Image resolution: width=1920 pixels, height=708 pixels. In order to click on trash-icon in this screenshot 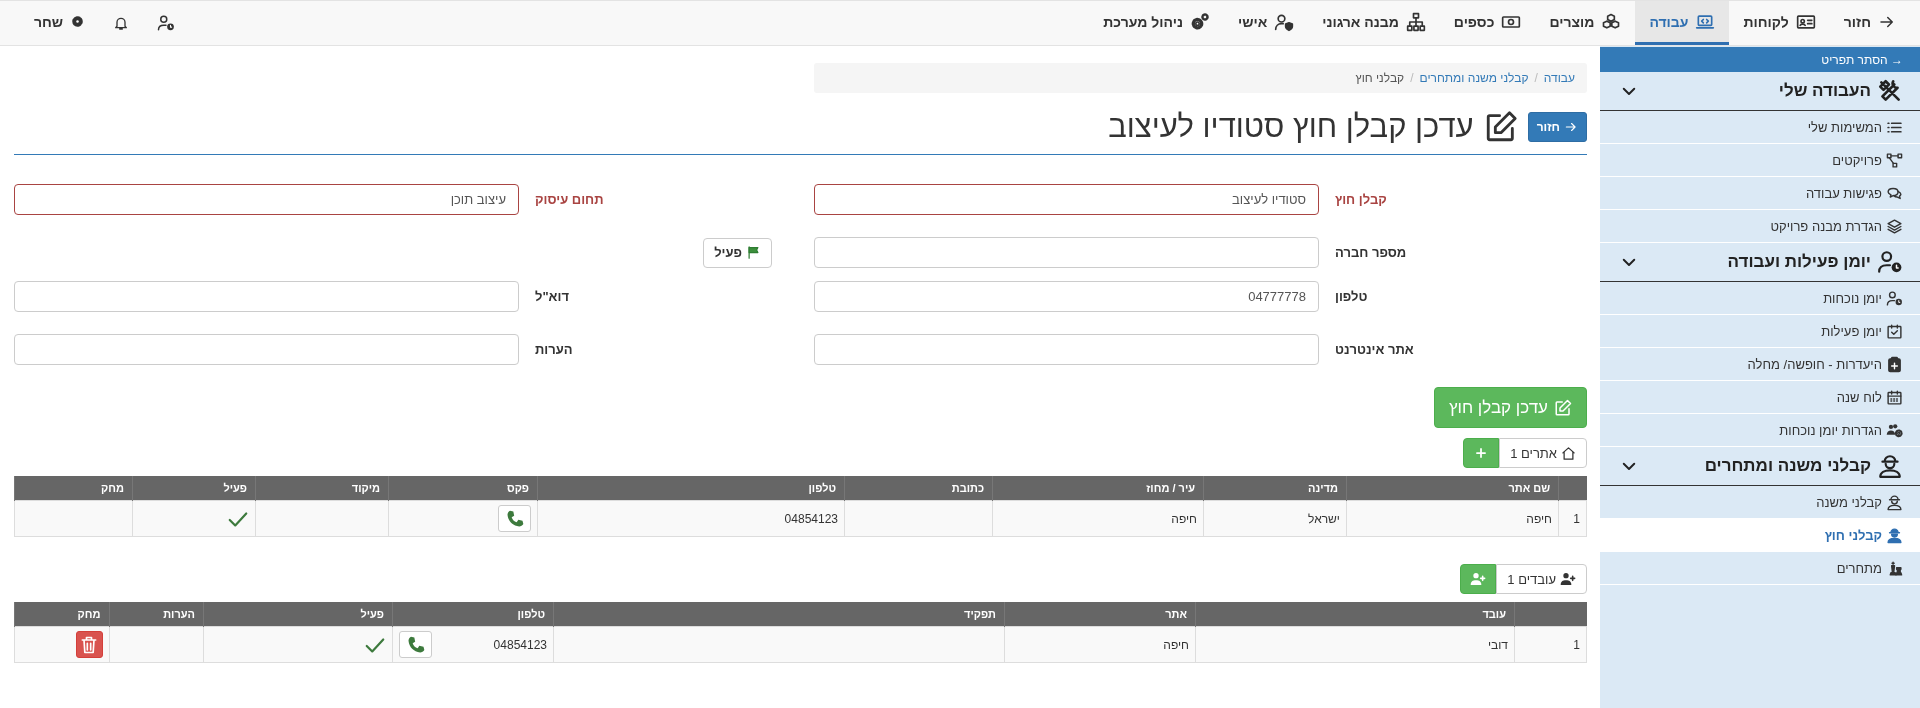, I will do `click(89, 644)`.